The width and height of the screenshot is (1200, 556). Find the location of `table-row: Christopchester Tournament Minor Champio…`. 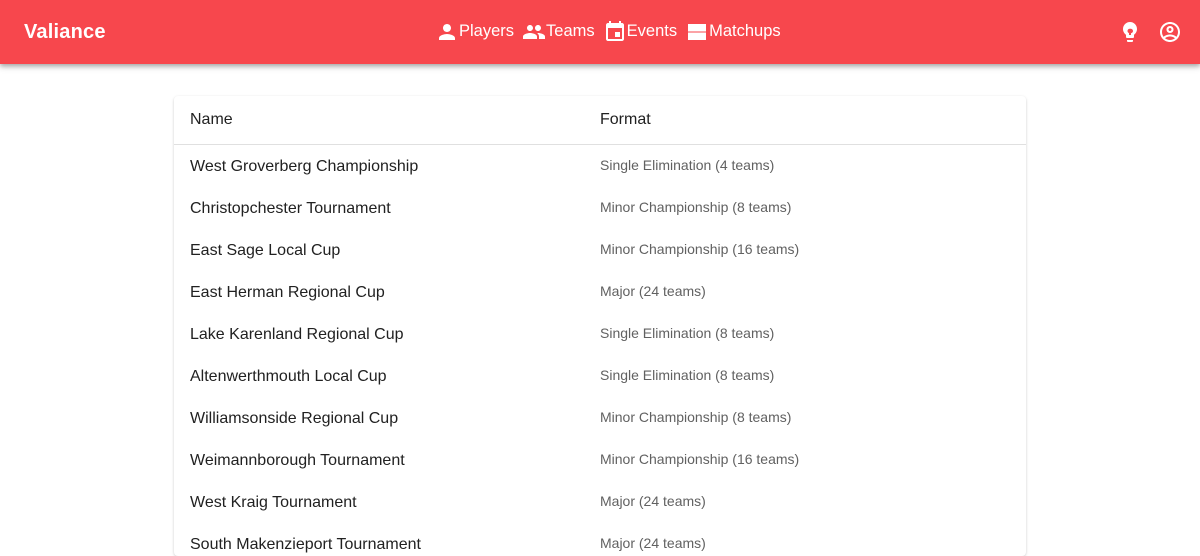

table-row: Christopchester Tournament Minor Champio… is located at coordinates (600, 208).